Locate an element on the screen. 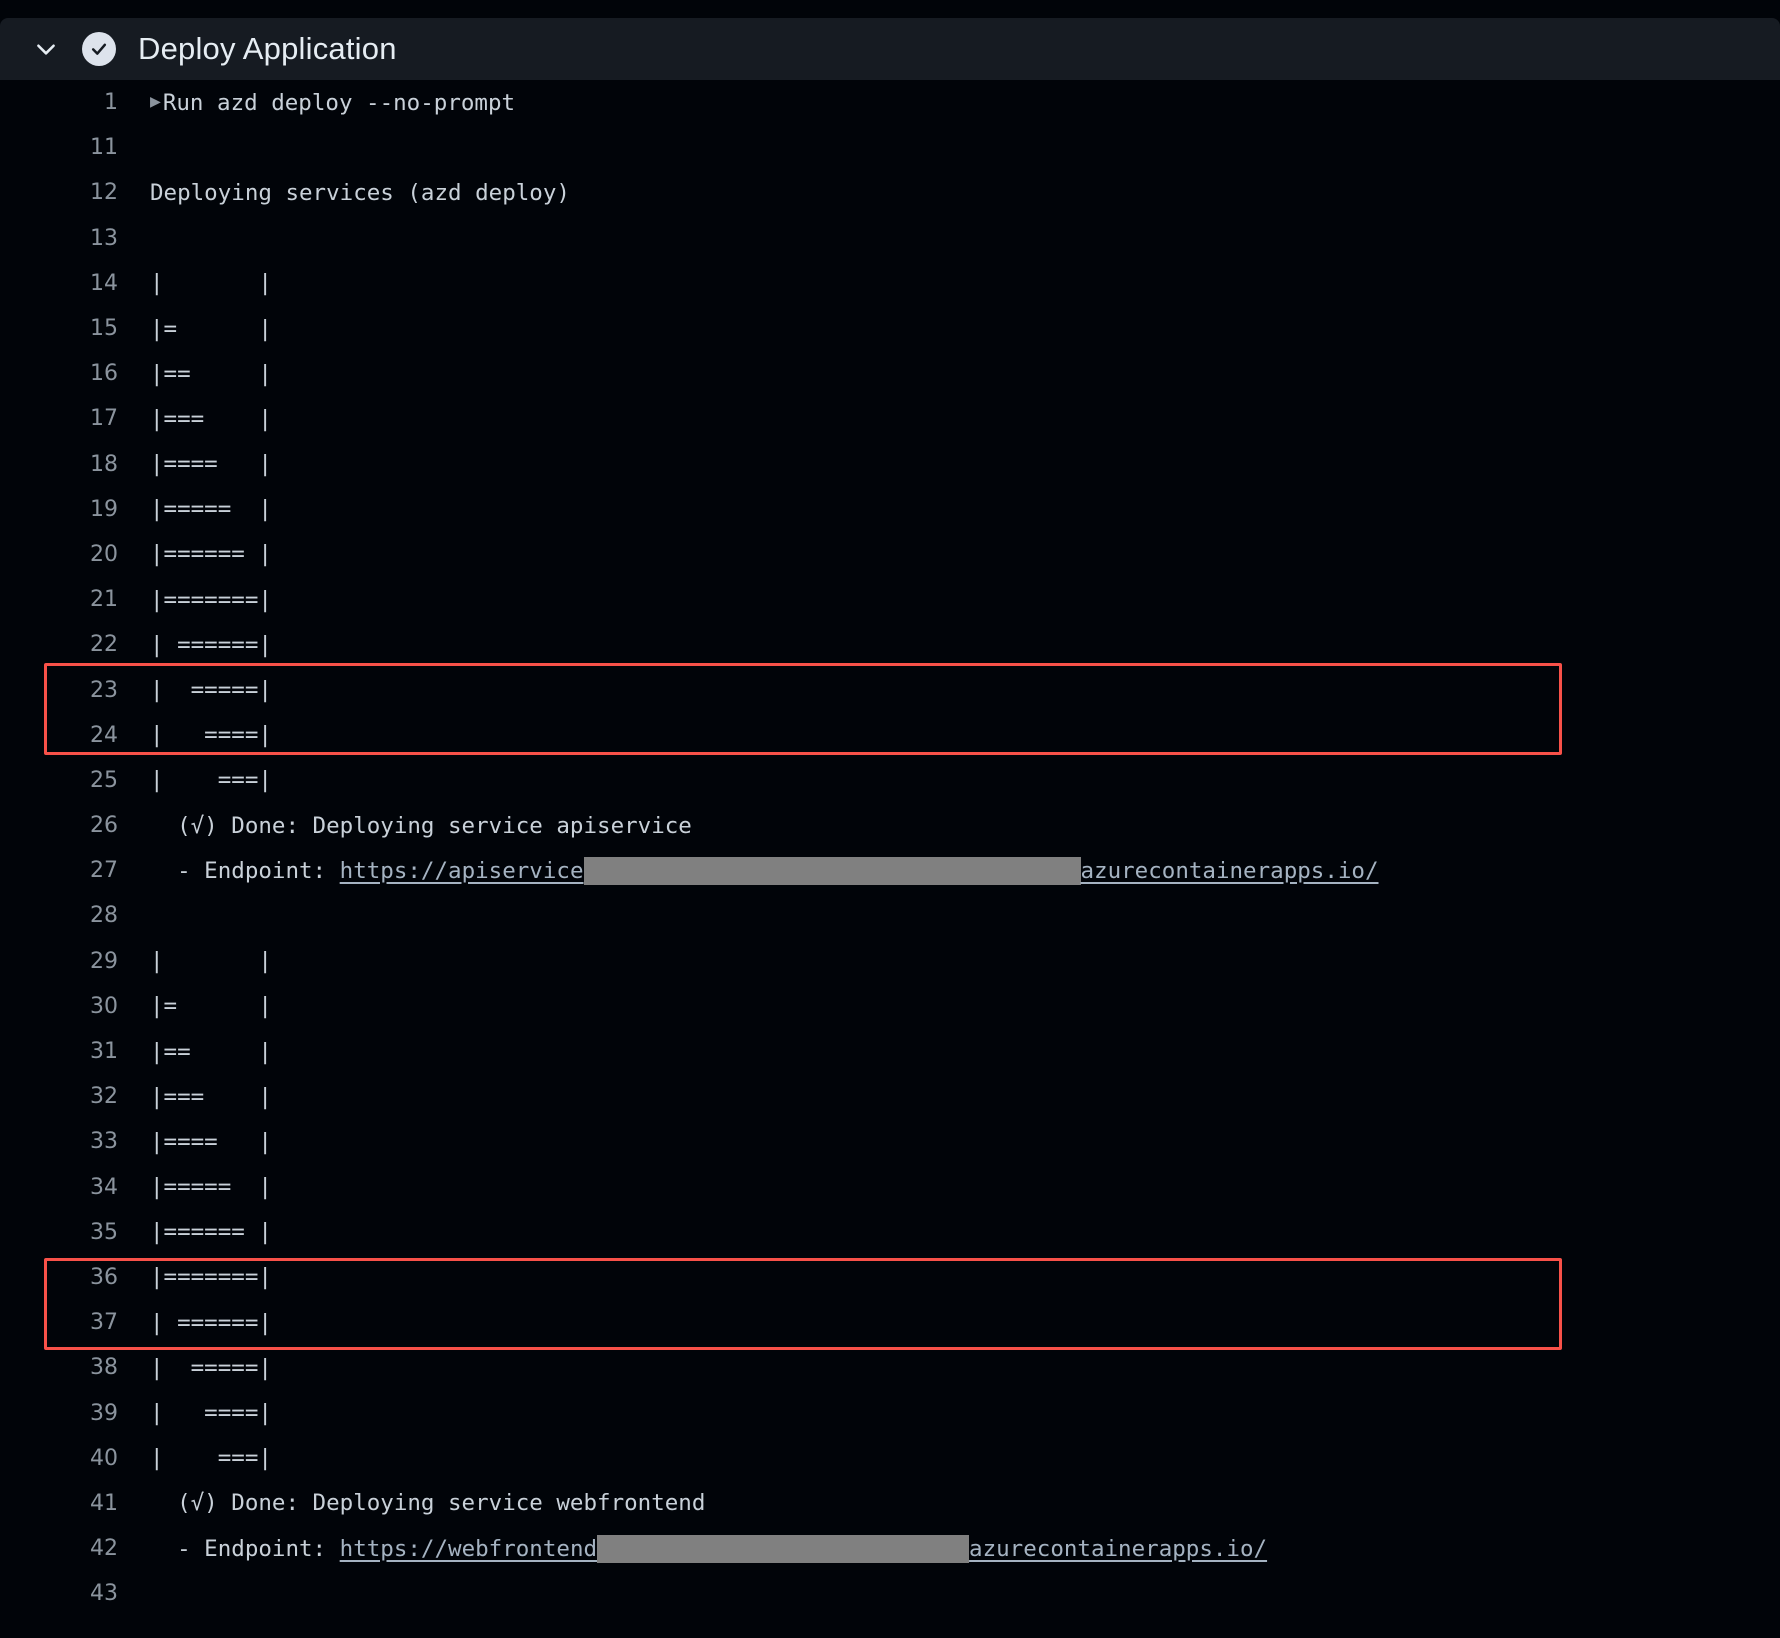 This screenshot has width=1780, height=1638. line-number: 34 is located at coordinates (104, 1187).